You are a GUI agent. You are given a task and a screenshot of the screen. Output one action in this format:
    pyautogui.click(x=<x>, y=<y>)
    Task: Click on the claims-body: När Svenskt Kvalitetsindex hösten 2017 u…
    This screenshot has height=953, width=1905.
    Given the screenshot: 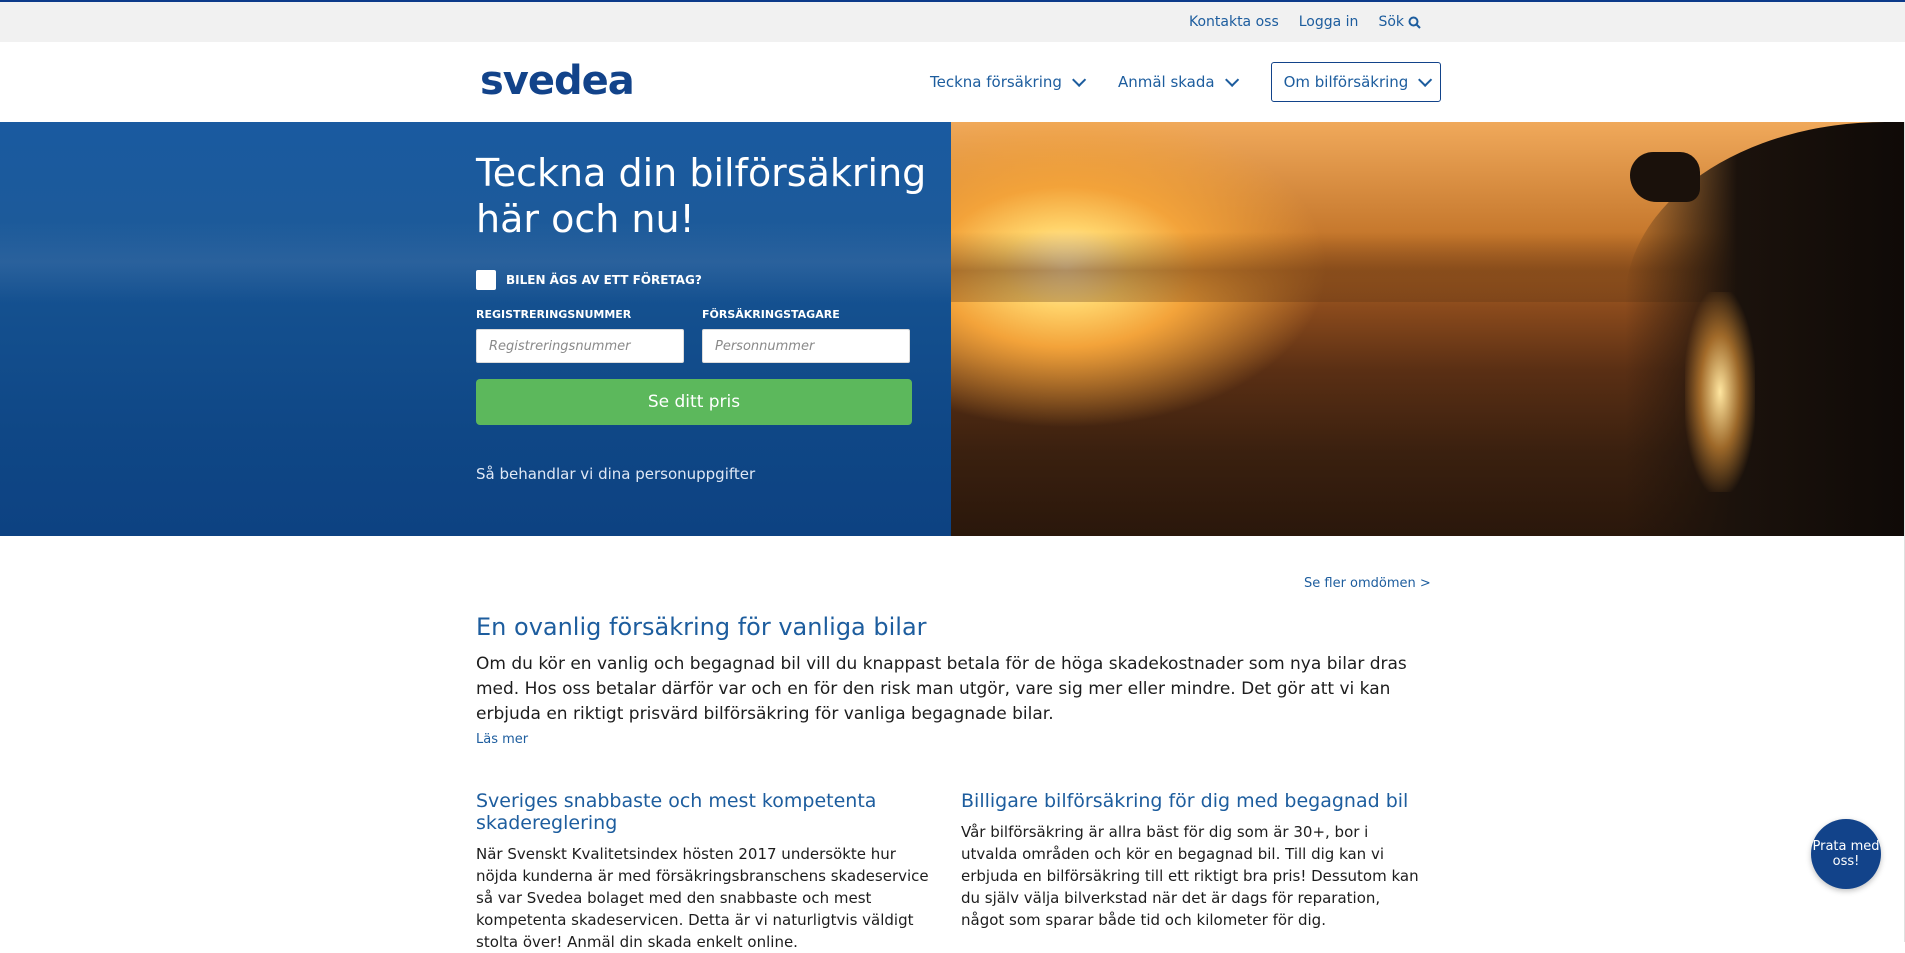 What is the action you would take?
    pyautogui.click(x=702, y=898)
    